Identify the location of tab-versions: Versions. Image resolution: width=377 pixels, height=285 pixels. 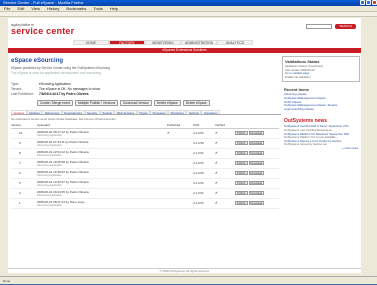
(19, 112).